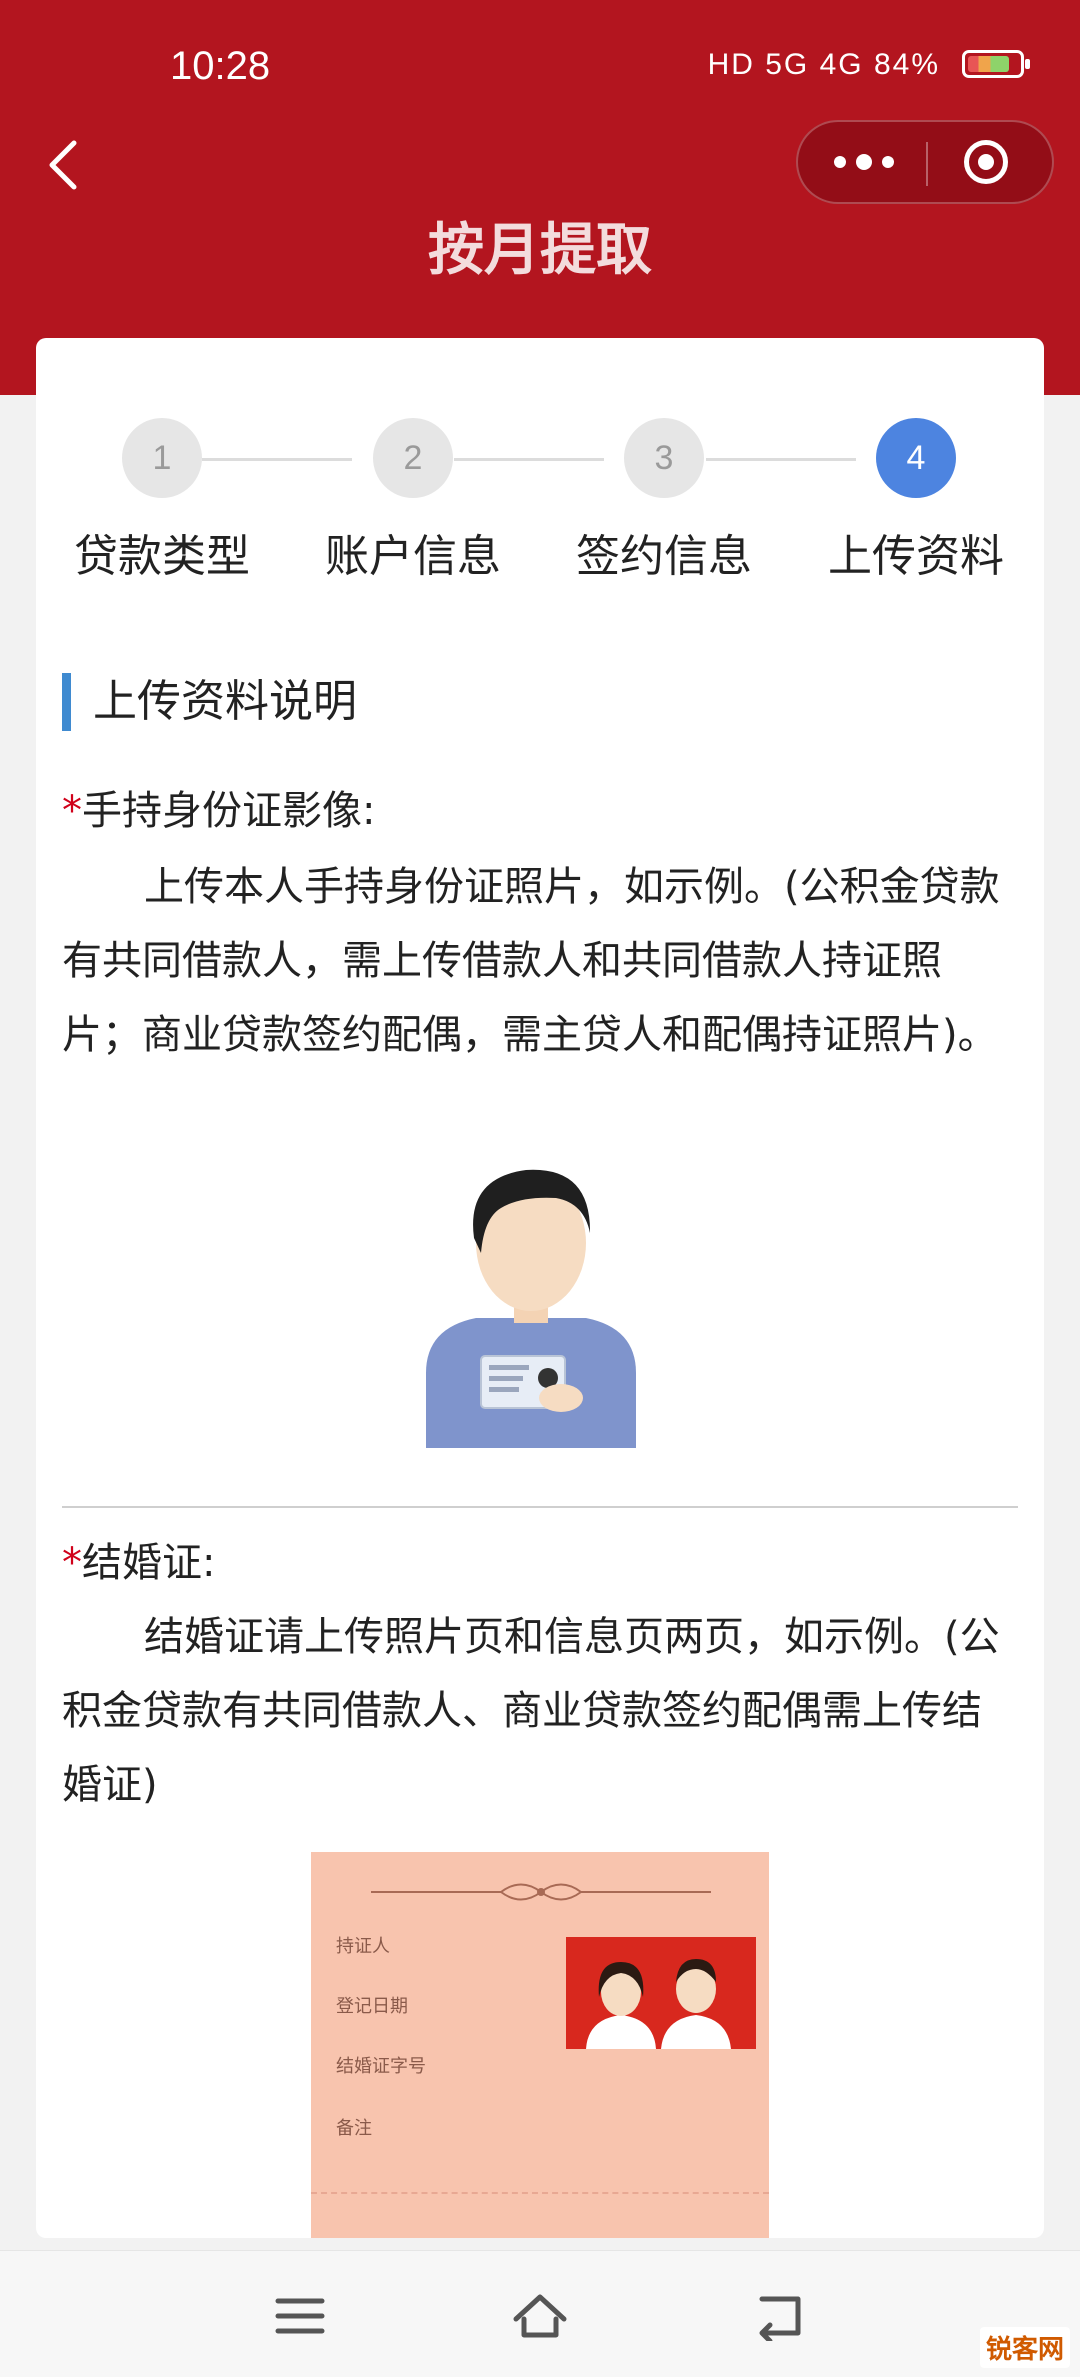 This screenshot has width=1080, height=2377. Describe the element at coordinates (229, 811) in the screenshot. I see `id-photo-title-text: 手持身份证影像:` at that location.